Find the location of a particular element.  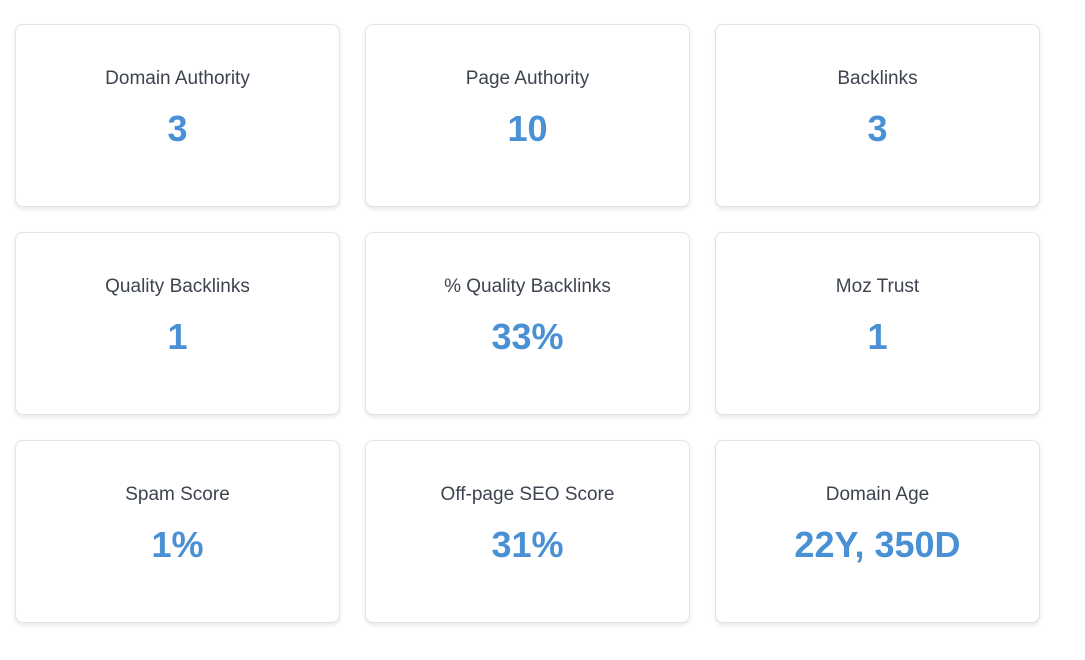

metric-label: Page Authority is located at coordinates (527, 78).